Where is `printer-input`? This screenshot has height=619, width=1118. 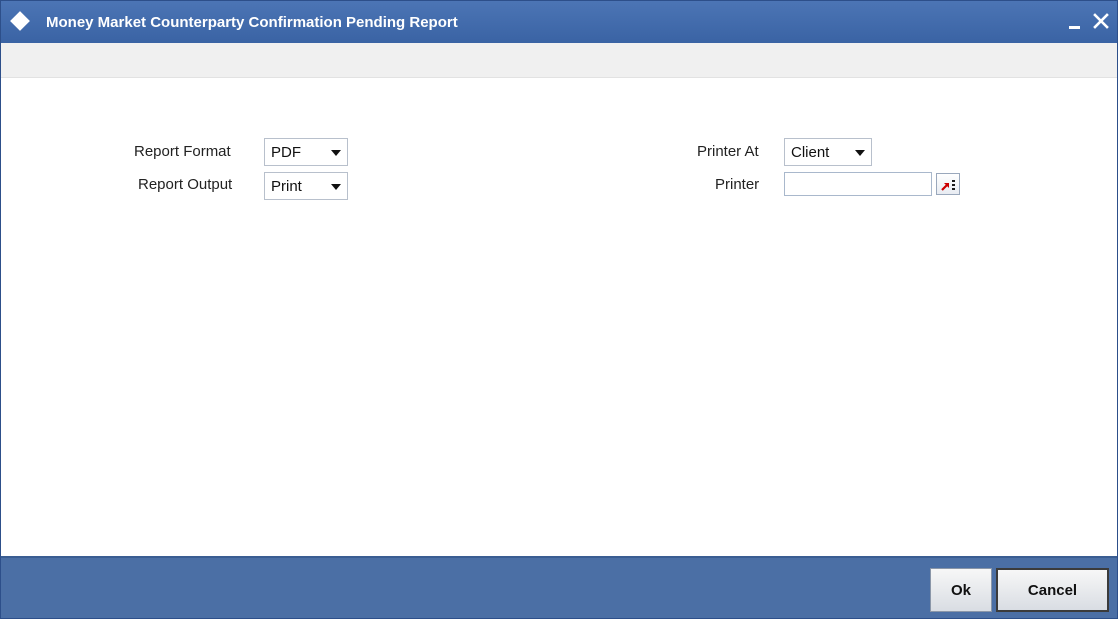
printer-input is located at coordinates (858, 184).